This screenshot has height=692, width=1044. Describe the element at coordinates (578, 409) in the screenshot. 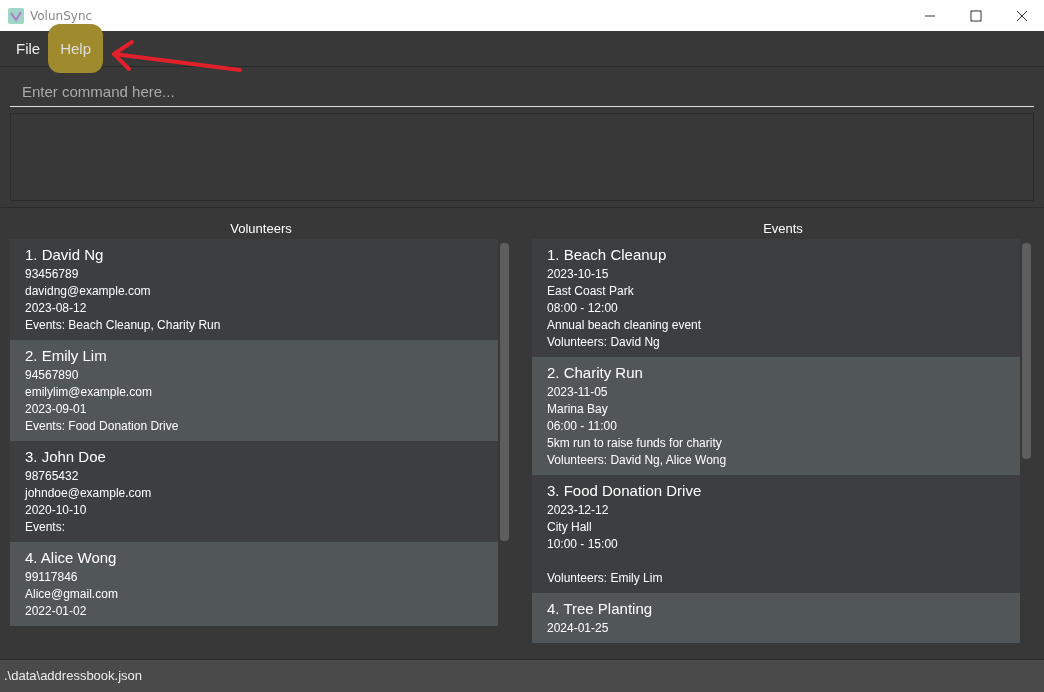

I see `card-detail: Marina Bay` at that location.